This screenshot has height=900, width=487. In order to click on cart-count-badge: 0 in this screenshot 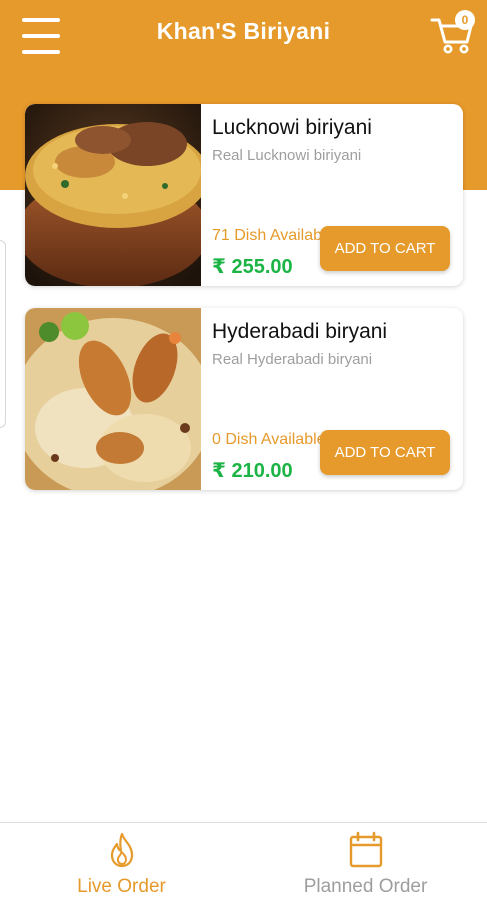, I will do `click(465, 20)`.